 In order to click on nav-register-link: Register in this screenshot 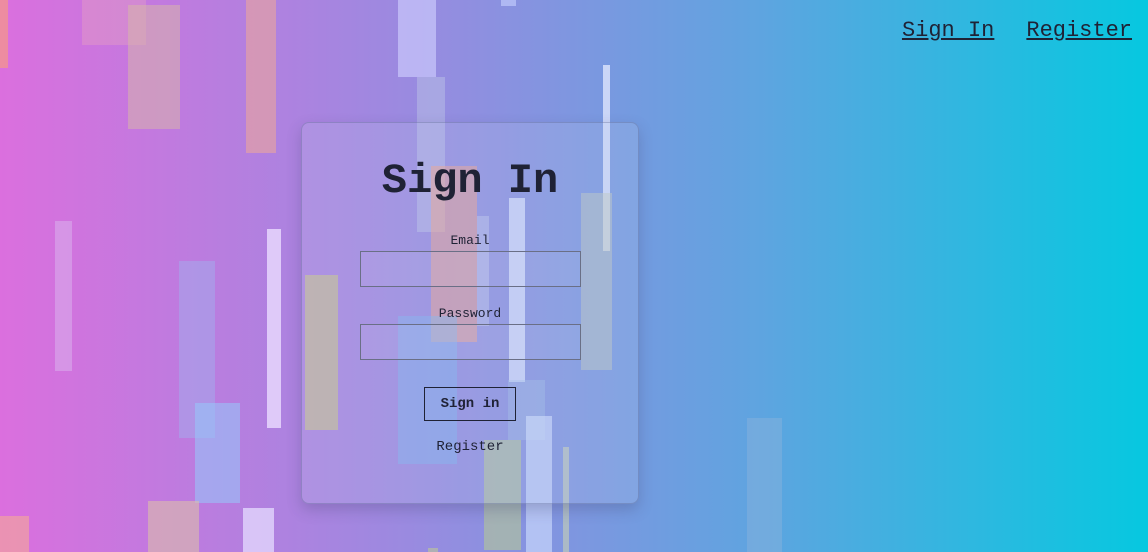, I will do `click(1079, 30)`.